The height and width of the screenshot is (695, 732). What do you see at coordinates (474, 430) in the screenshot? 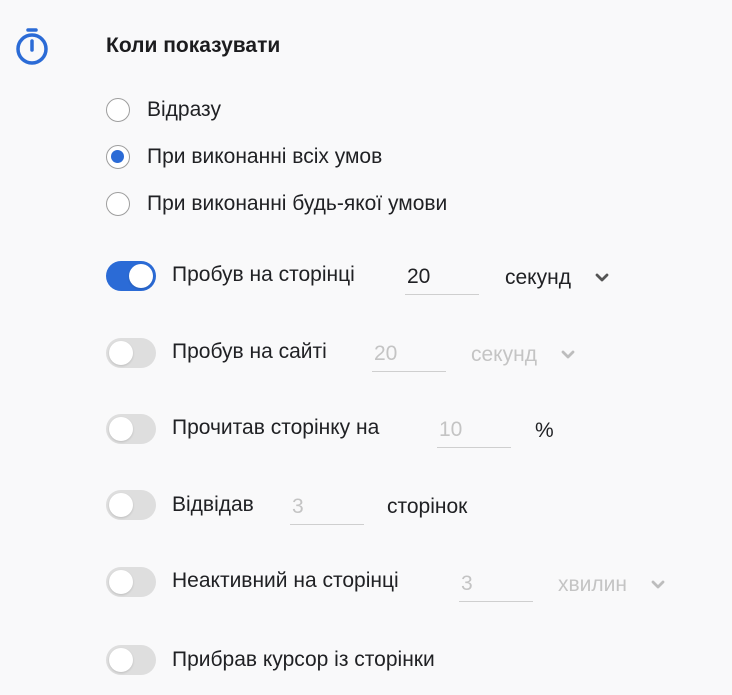
I see `read-page-input` at bounding box center [474, 430].